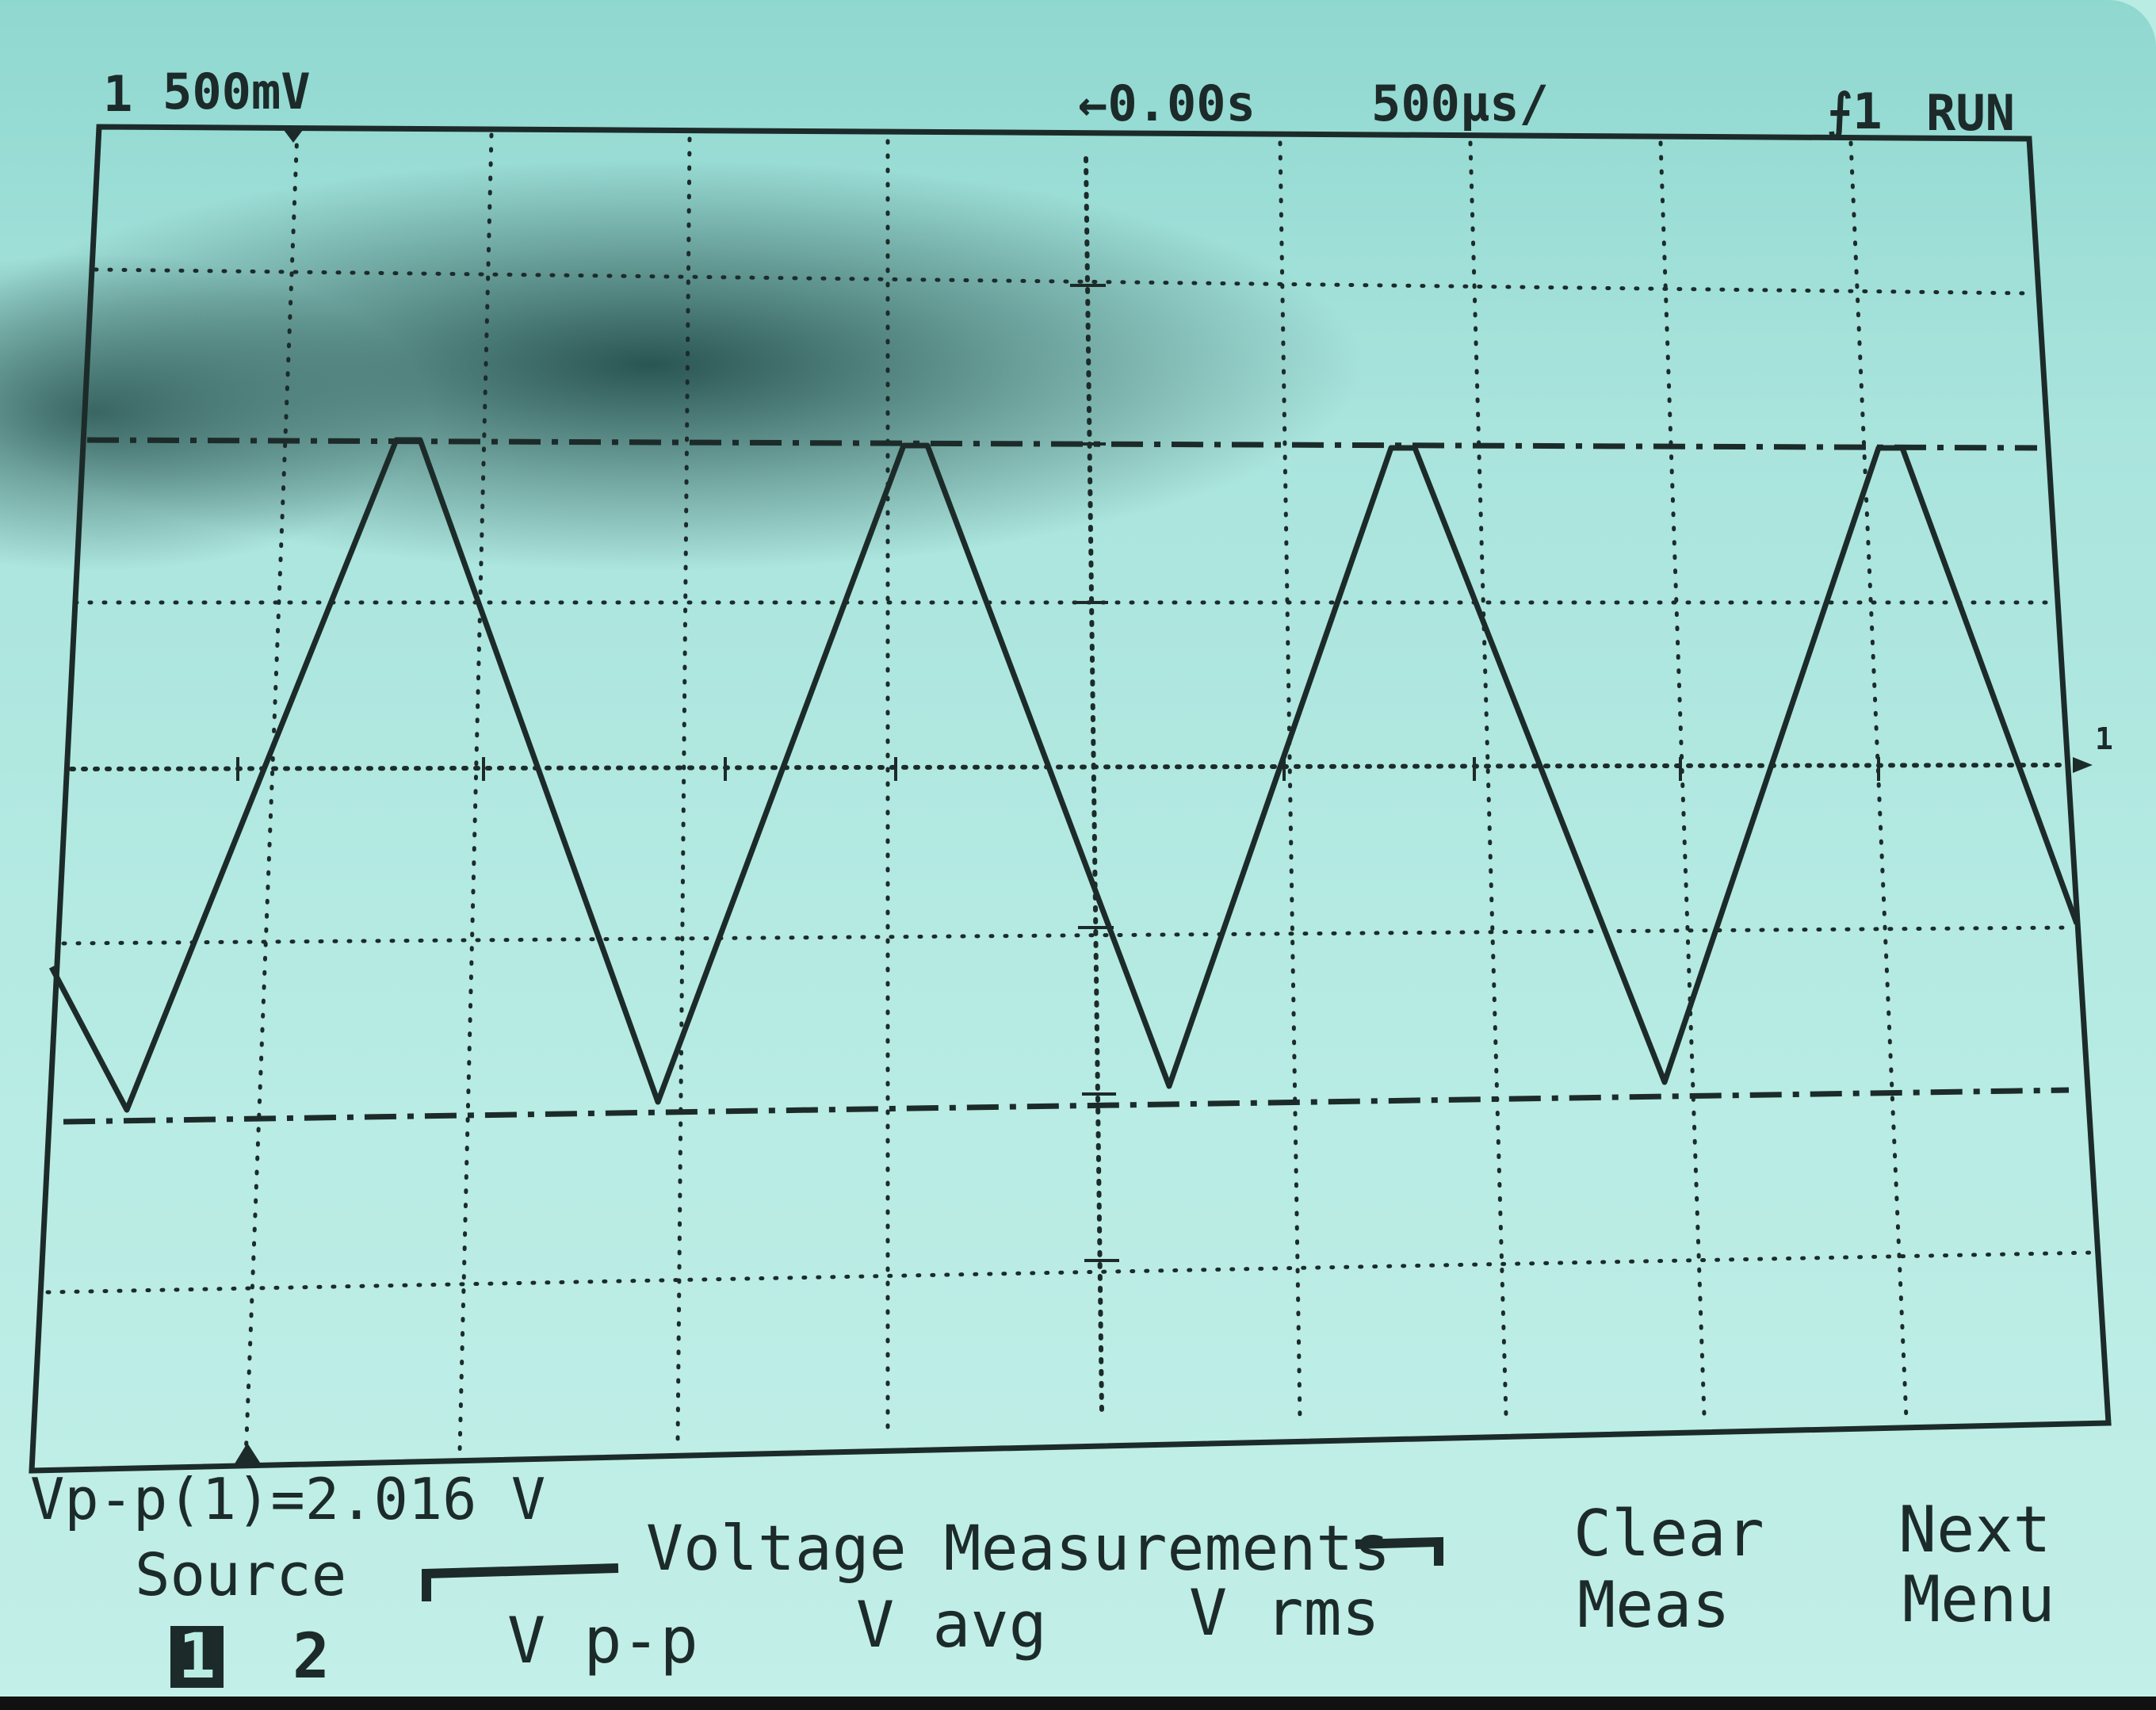 Image resolution: width=2156 pixels, height=1710 pixels. I want to click on center-vertical-ticks, so click(1094, 773).